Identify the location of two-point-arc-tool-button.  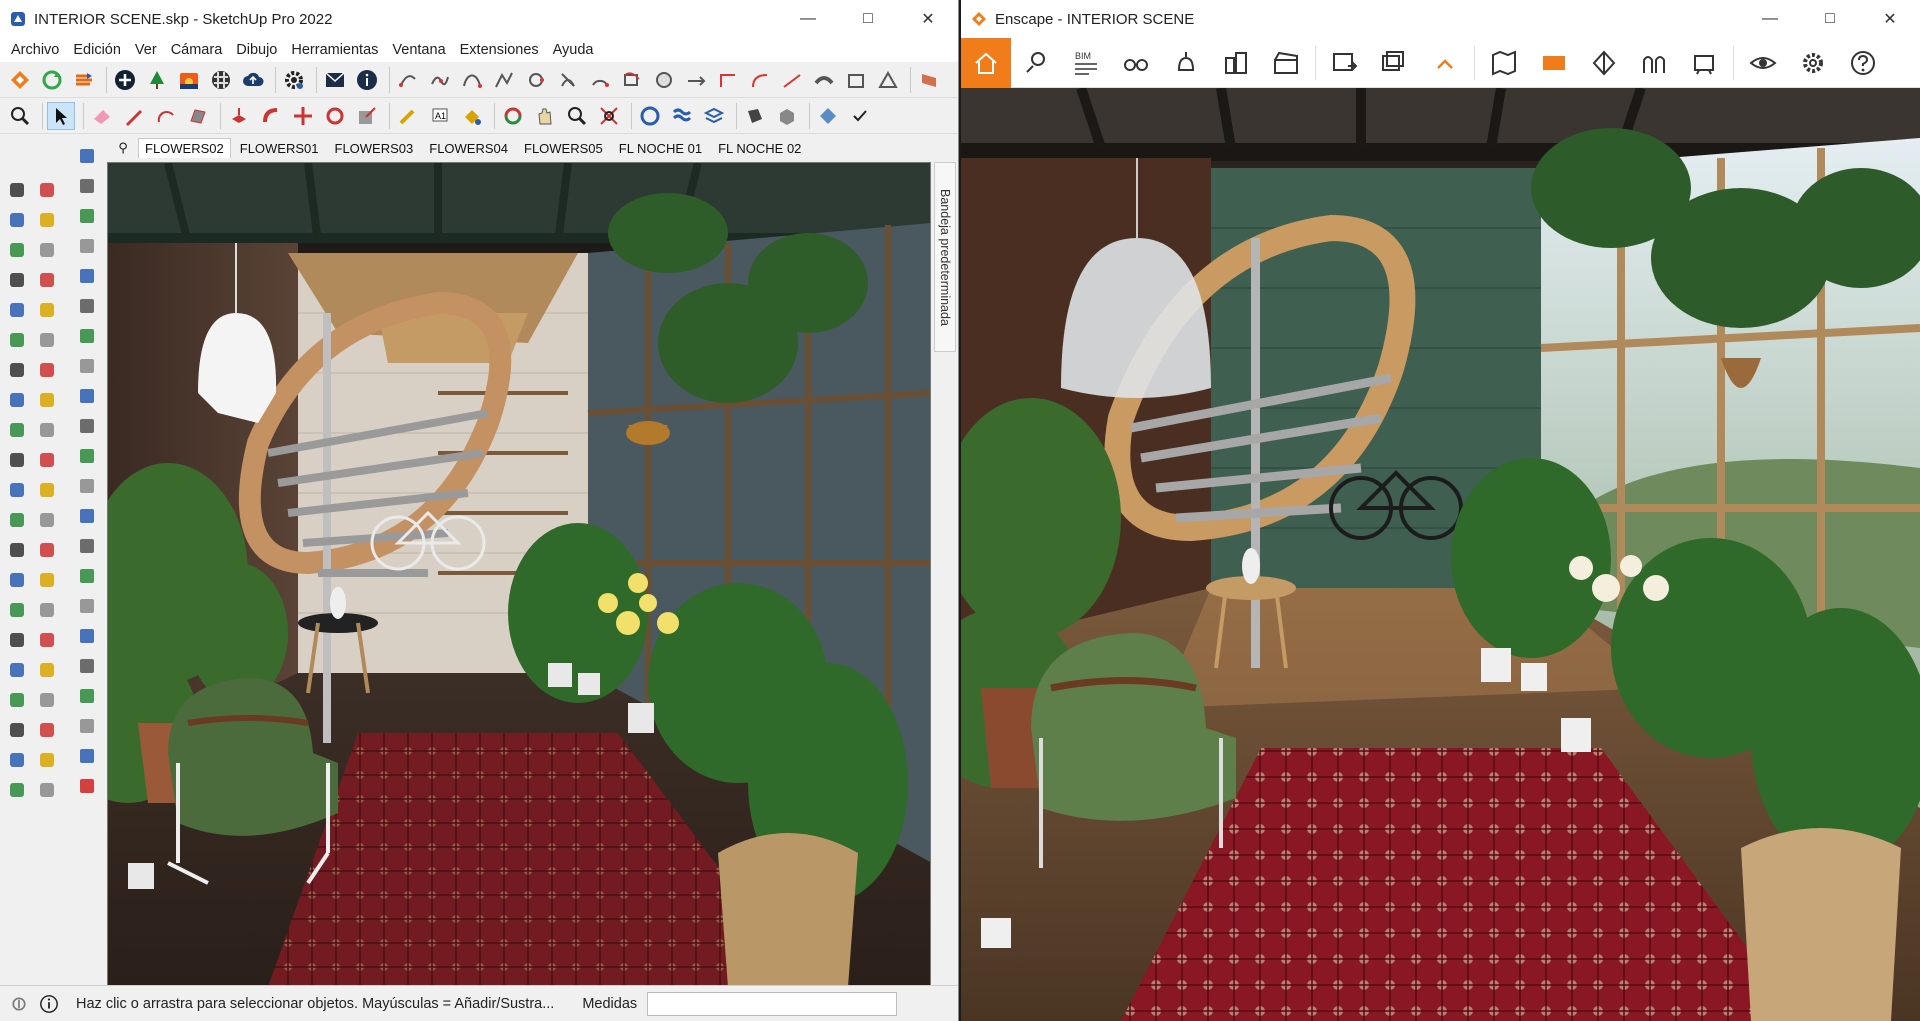
(47, 370).